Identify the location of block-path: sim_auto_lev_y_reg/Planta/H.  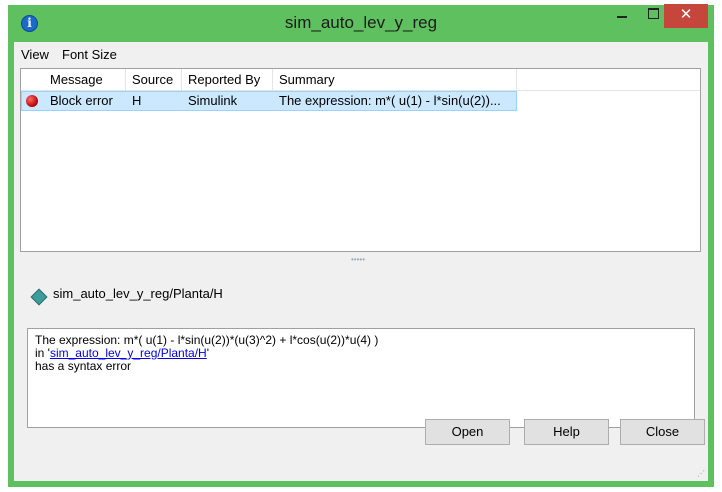
(138, 293).